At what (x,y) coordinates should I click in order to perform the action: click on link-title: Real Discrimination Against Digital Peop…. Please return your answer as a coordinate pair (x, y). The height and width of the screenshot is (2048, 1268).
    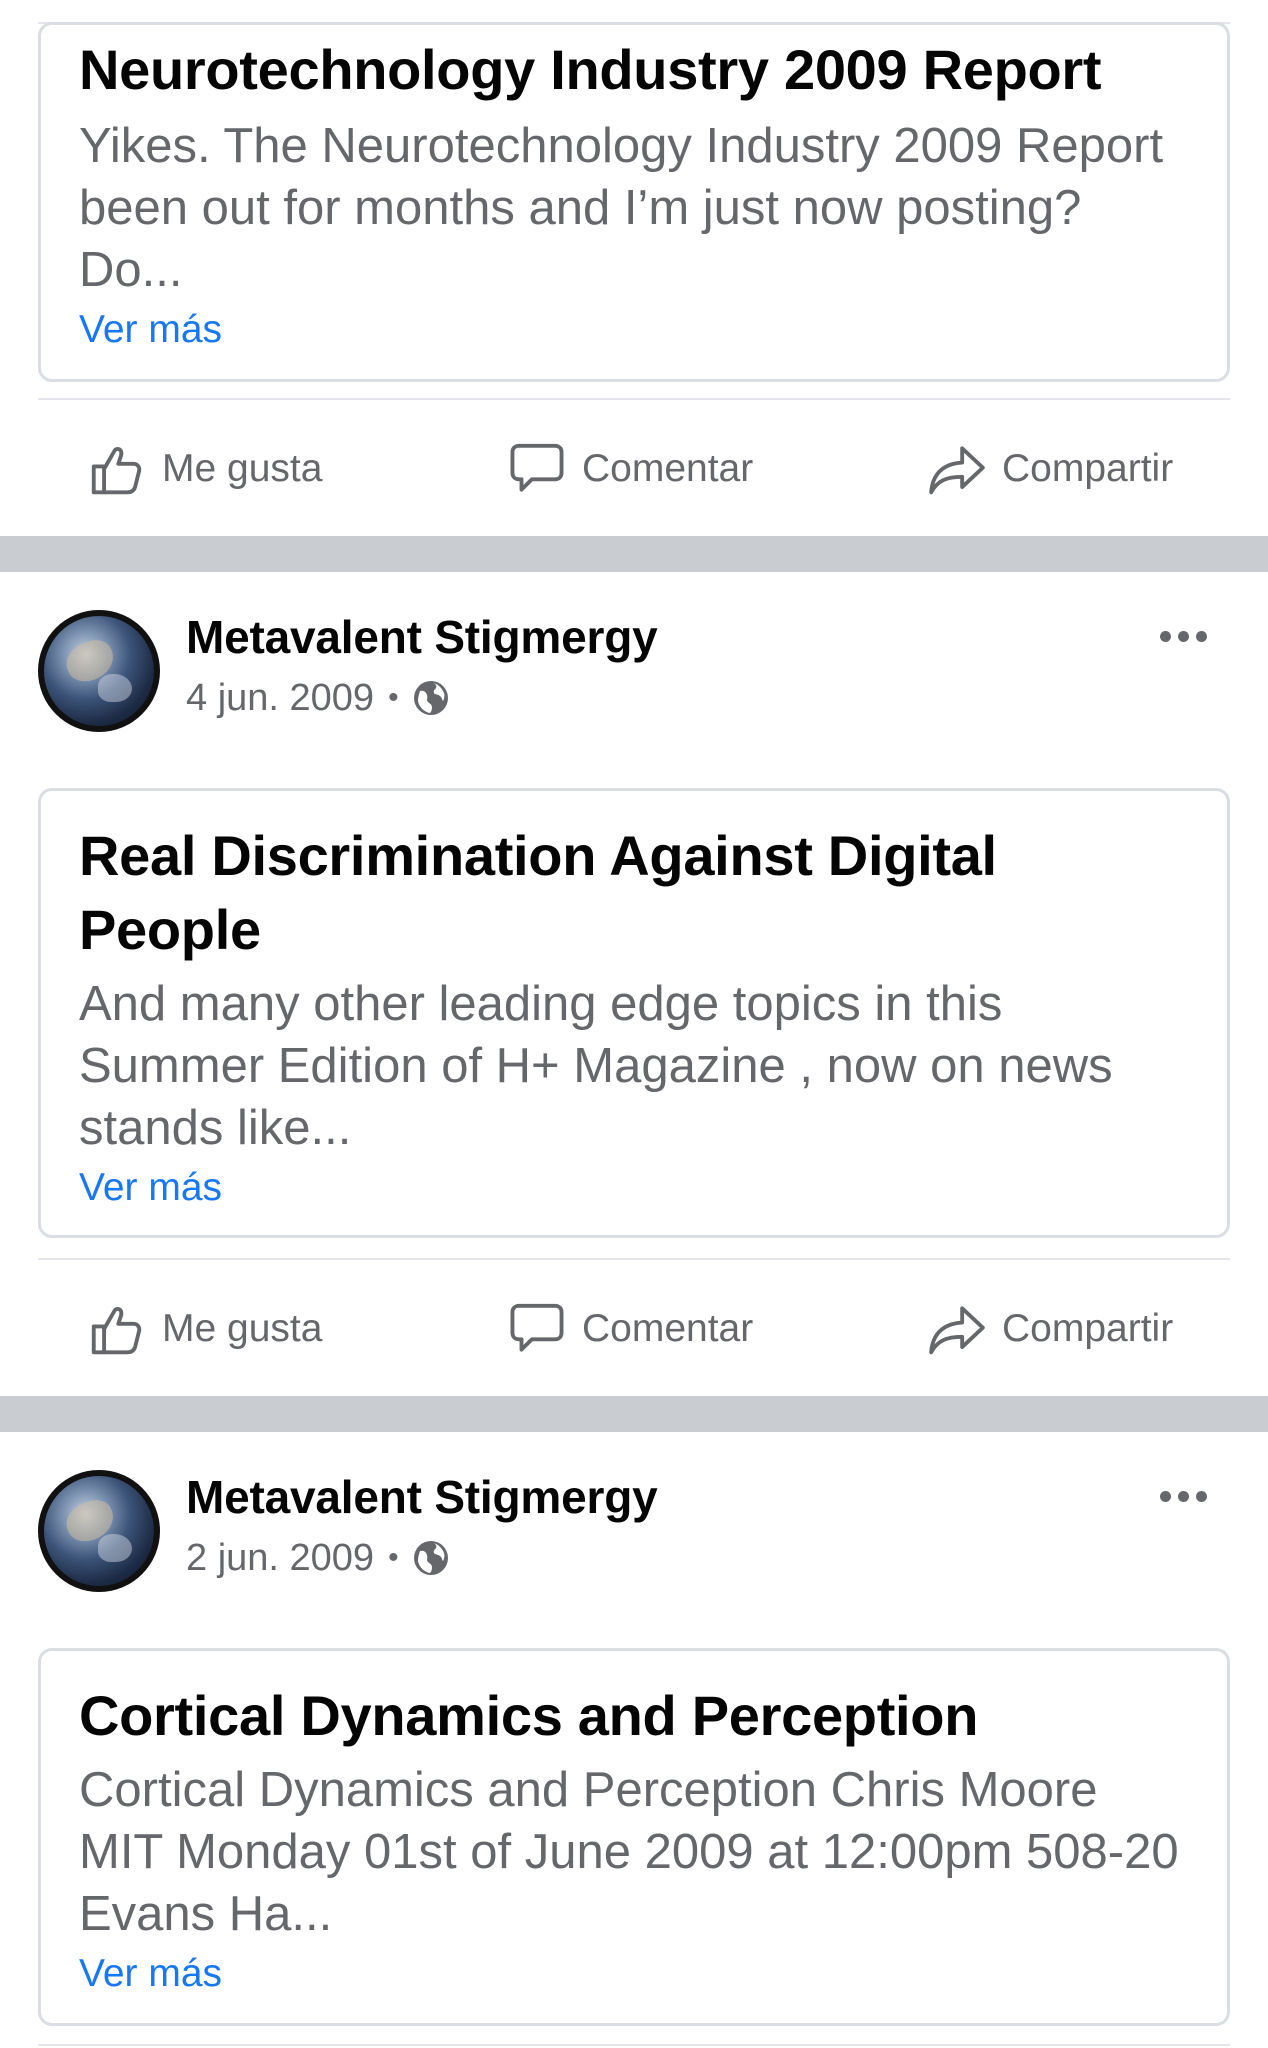
    Looking at the image, I should click on (634, 893).